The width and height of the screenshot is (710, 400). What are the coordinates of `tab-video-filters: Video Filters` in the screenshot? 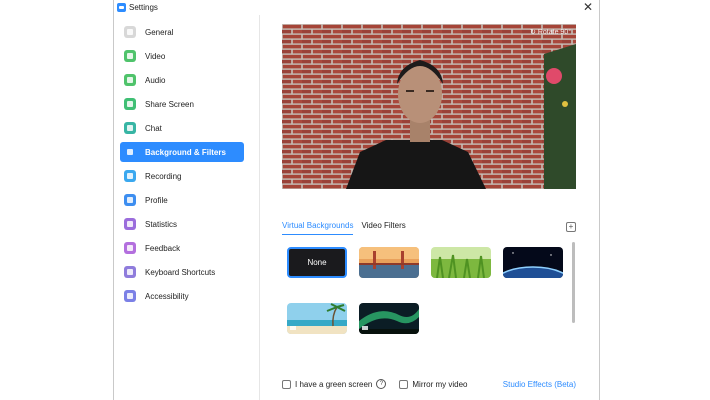 It's located at (383, 228).